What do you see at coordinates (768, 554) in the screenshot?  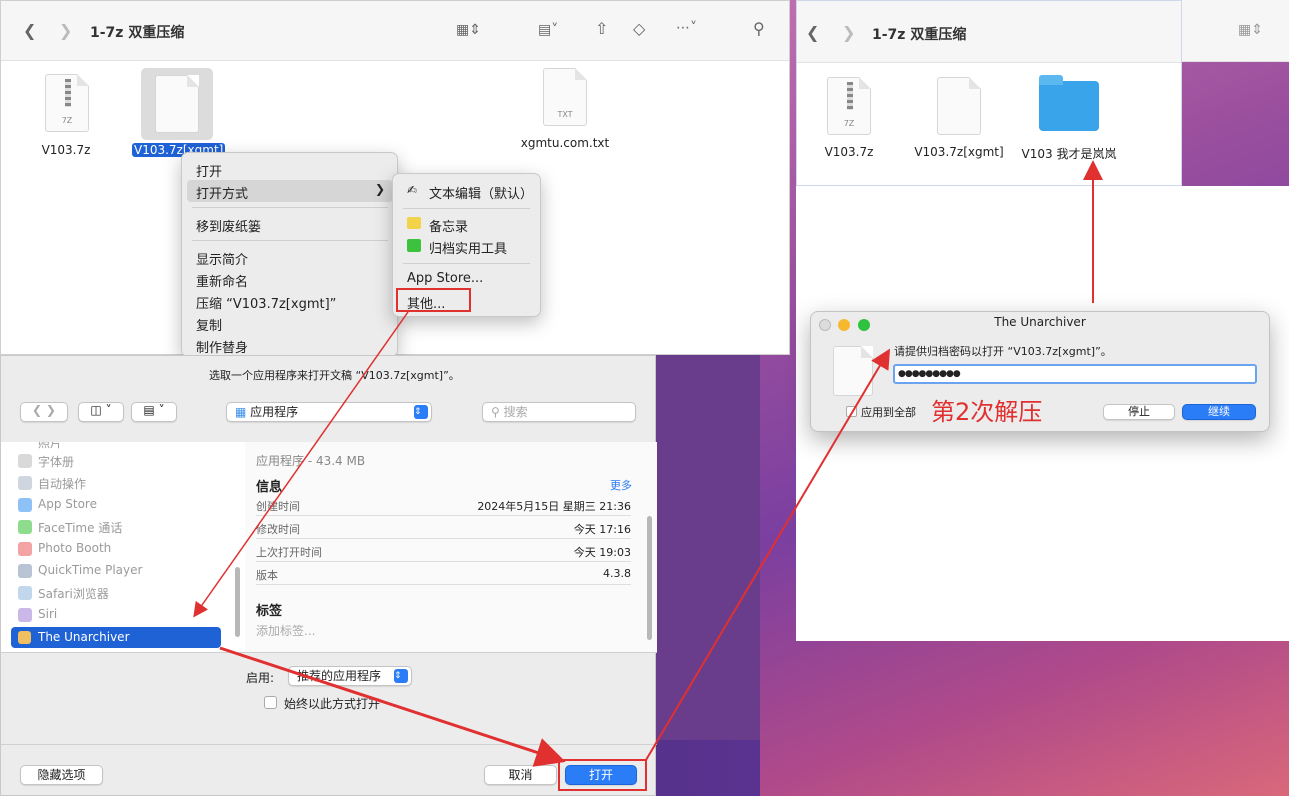 I see `arrow-open-to-password` at bounding box center [768, 554].